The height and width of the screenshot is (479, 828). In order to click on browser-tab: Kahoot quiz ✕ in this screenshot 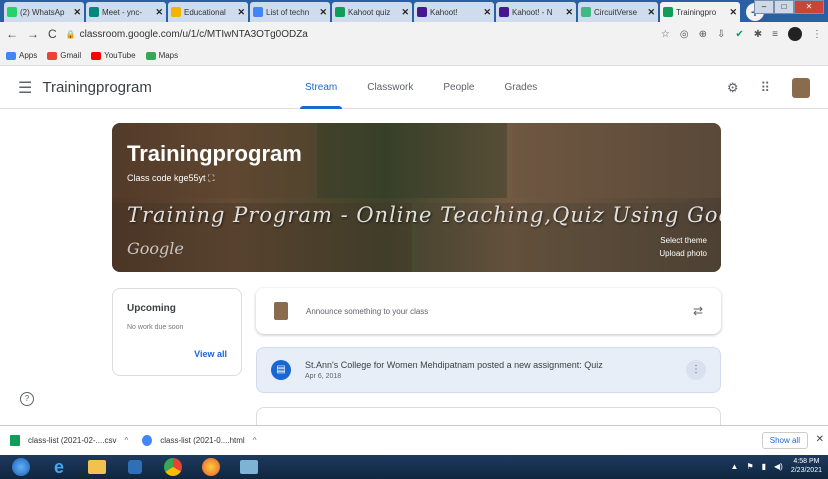, I will do `click(372, 12)`.